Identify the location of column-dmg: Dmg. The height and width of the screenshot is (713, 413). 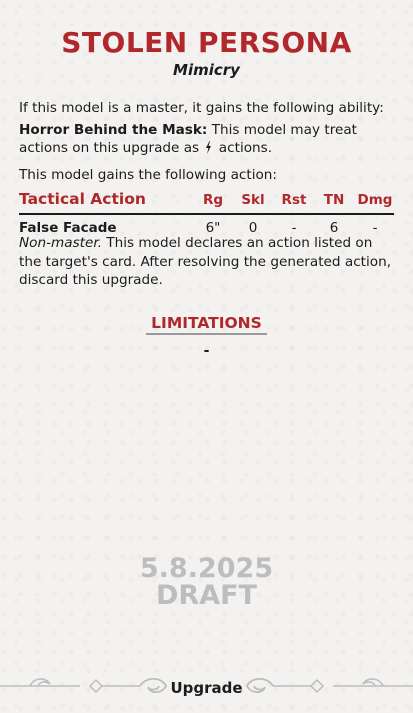
(375, 200).